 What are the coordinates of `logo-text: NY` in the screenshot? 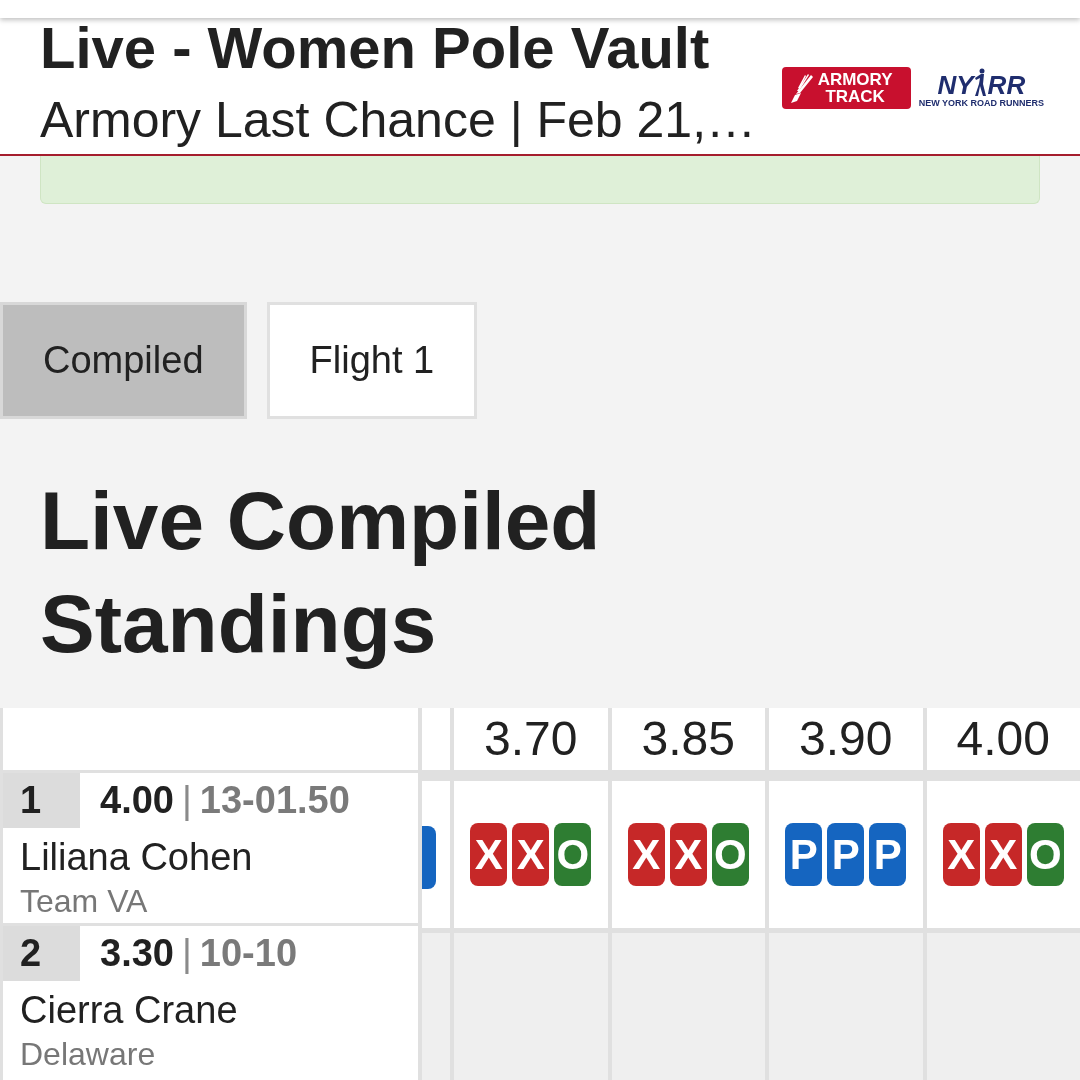 It's located at (955, 84).